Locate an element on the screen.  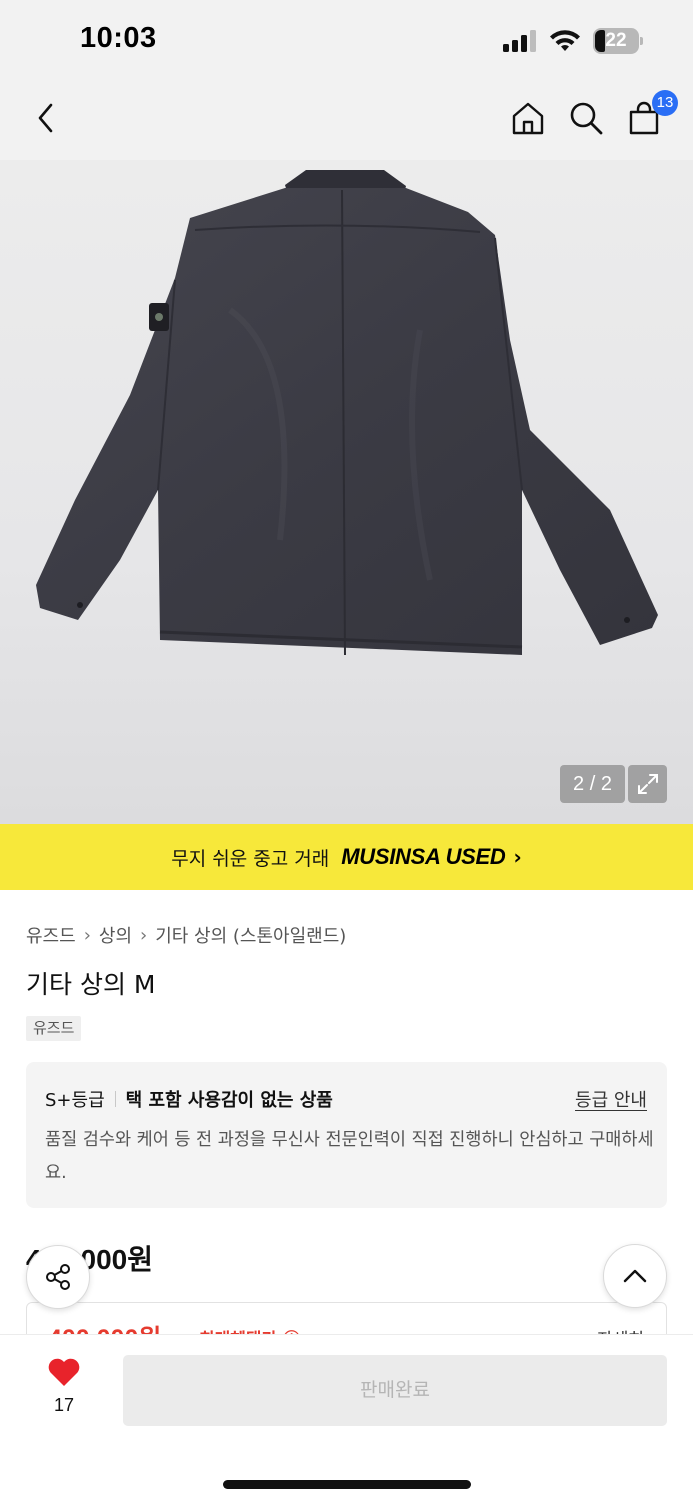
breadcrumb-item-other-tops: 기타 상의 (스톤아일랜드) is located at coordinates (250, 935).